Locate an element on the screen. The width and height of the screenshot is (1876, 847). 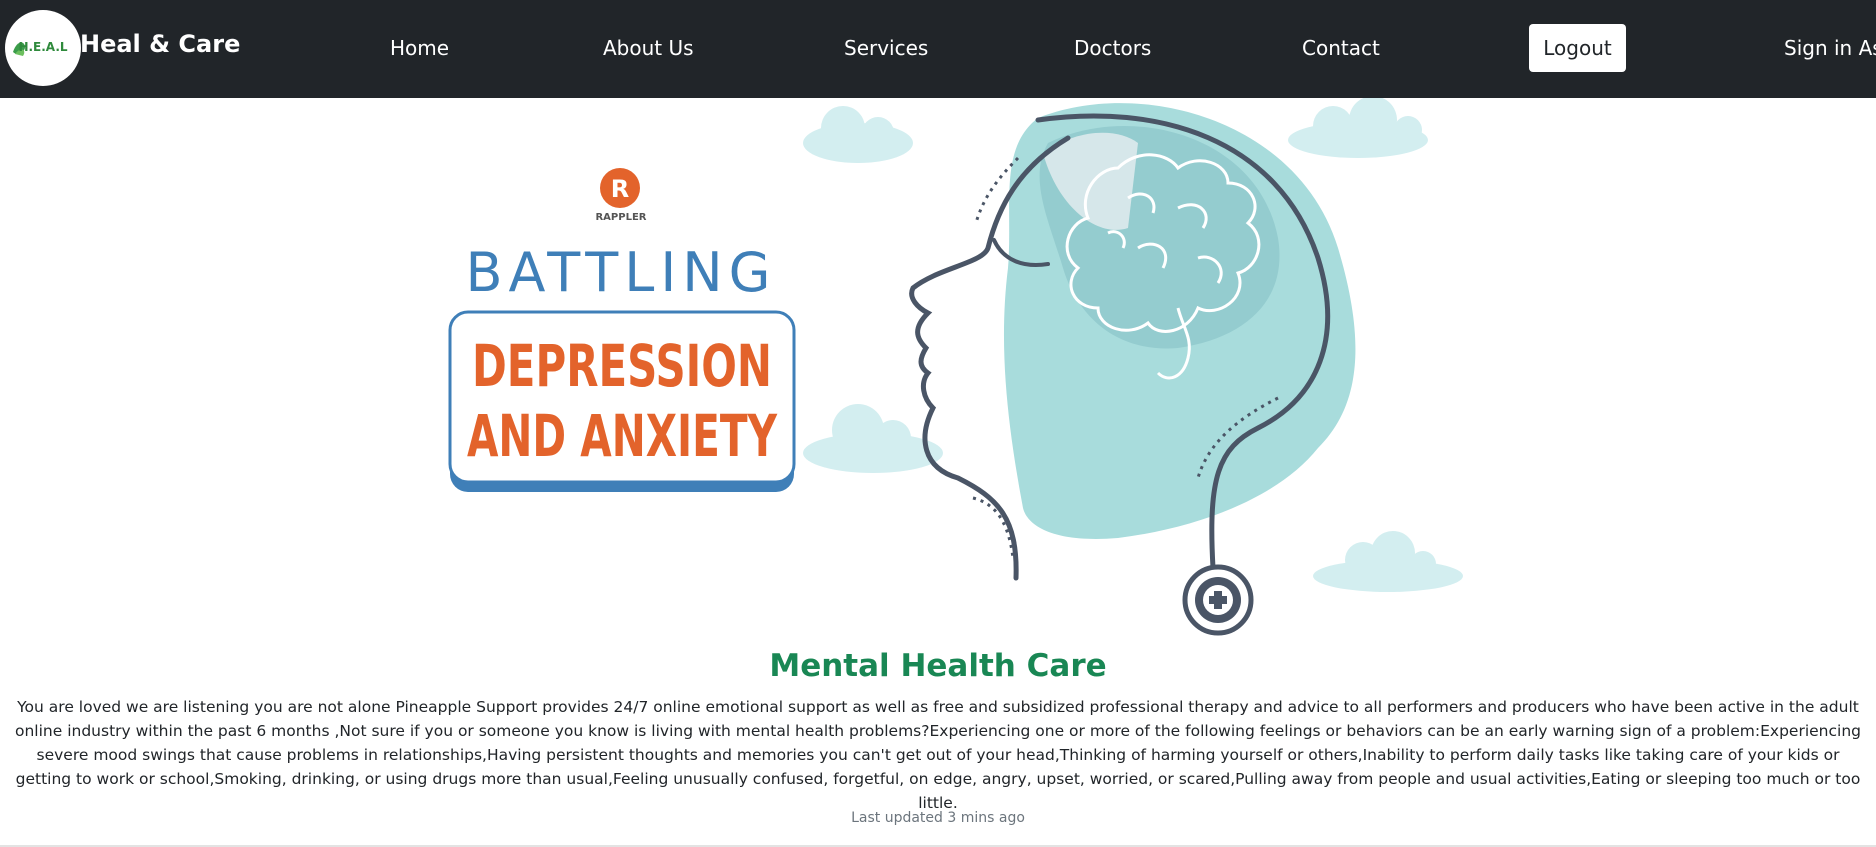
rappler-logo-icon: R is located at coordinates (620, 188).